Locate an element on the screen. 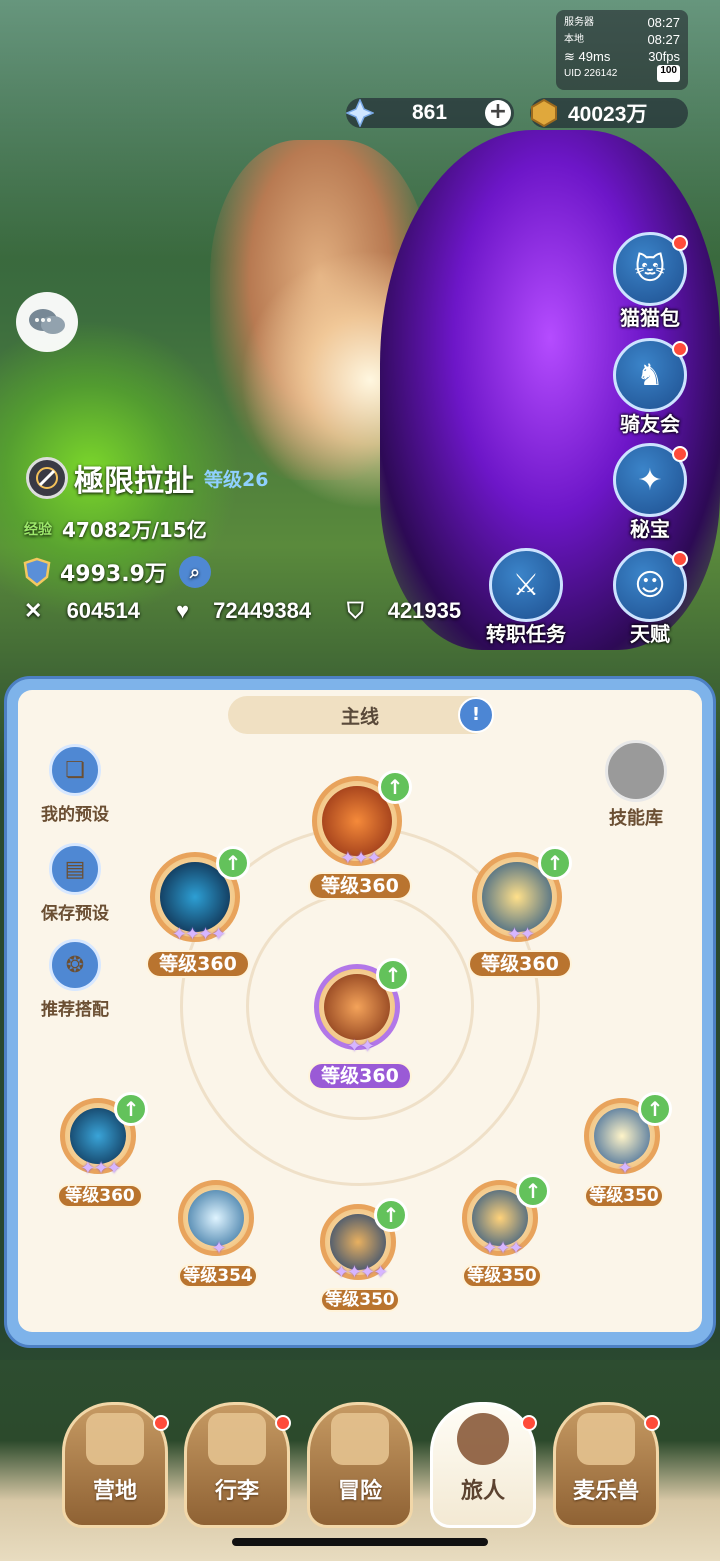 This screenshot has width=720, height=1561. save-preset-label: 保存预设 is located at coordinates (75, 914).